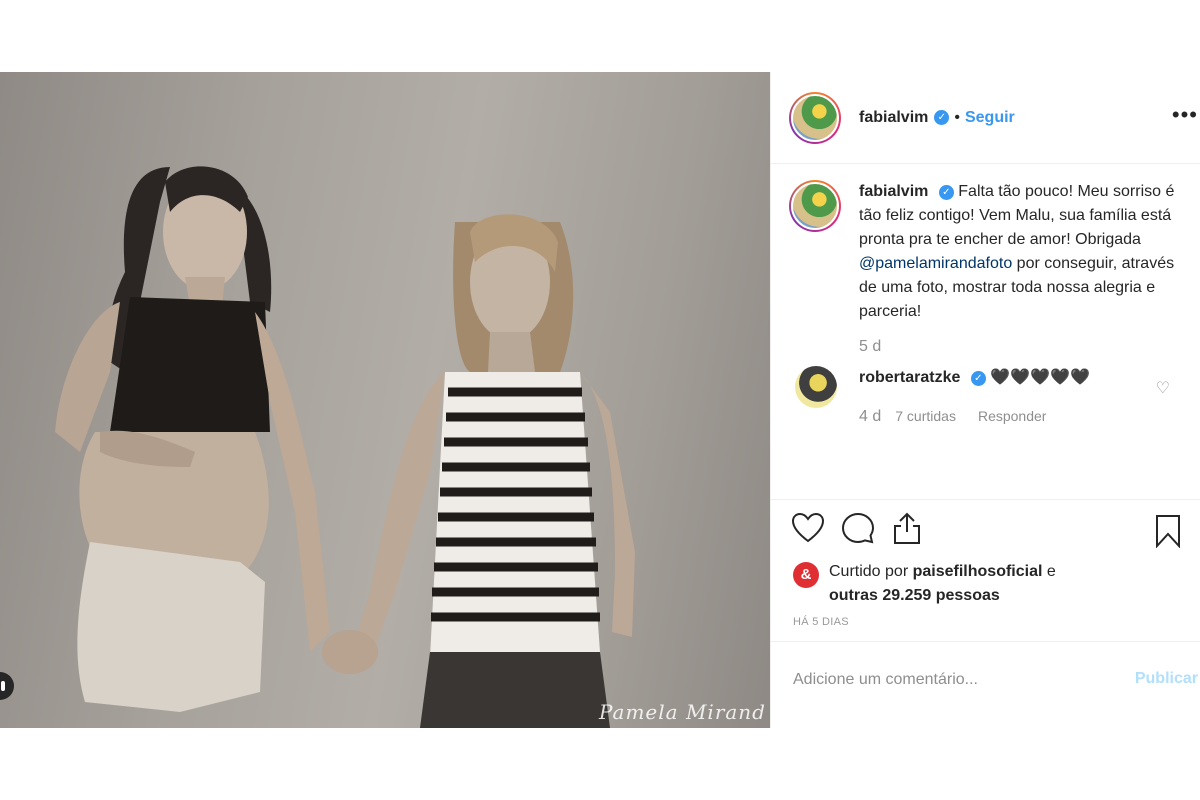  I want to click on bookmark-save-icon, so click(1168, 531).